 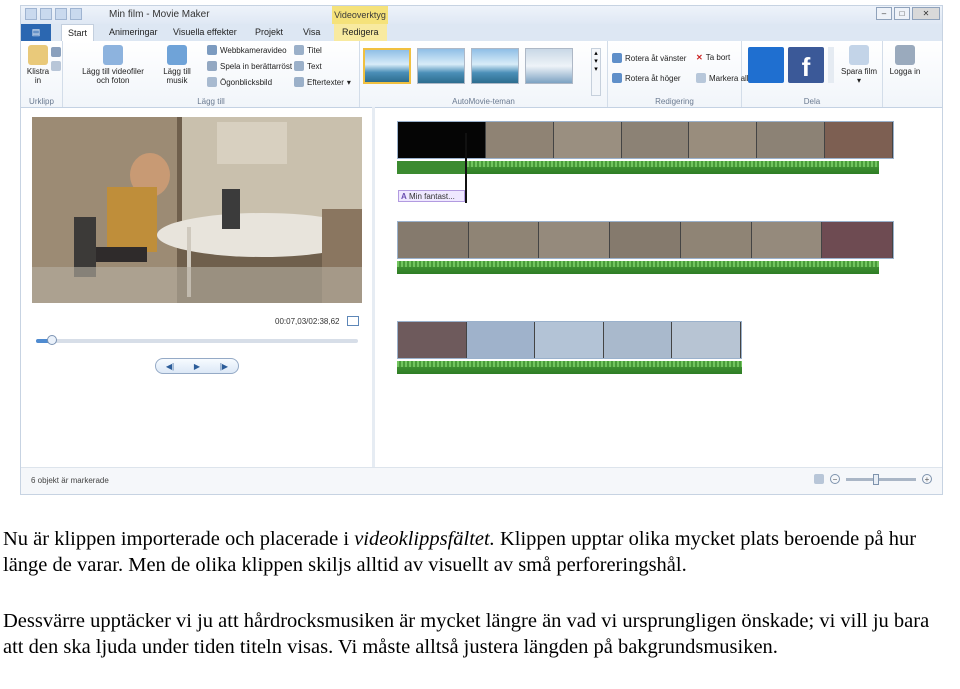 What do you see at coordinates (307, 321) in the screenshot?
I see `timecode: 00:07,03/02:38,62` at bounding box center [307, 321].